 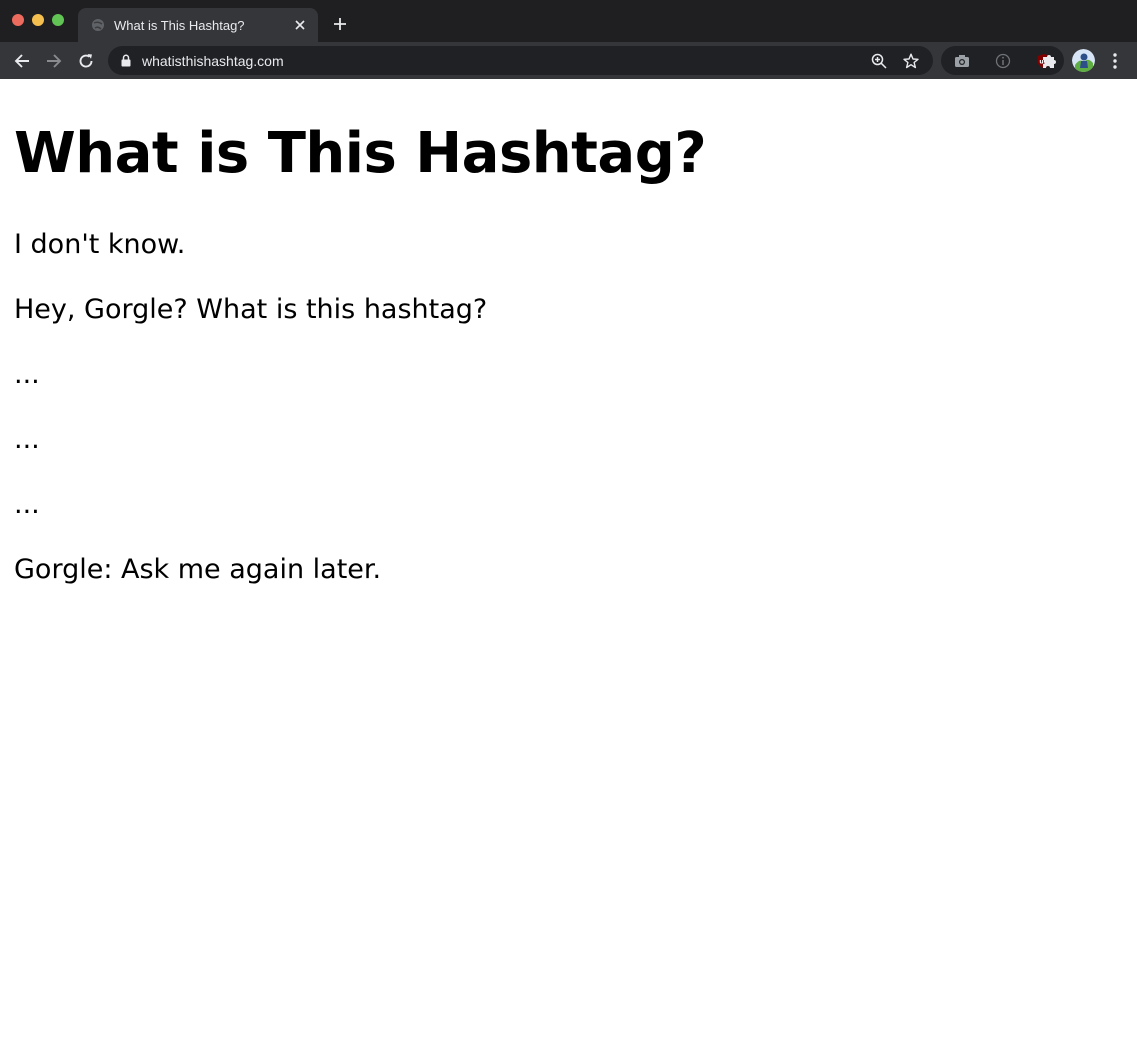 What do you see at coordinates (127, 61) in the screenshot?
I see `lock-icon` at bounding box center [127, 61].